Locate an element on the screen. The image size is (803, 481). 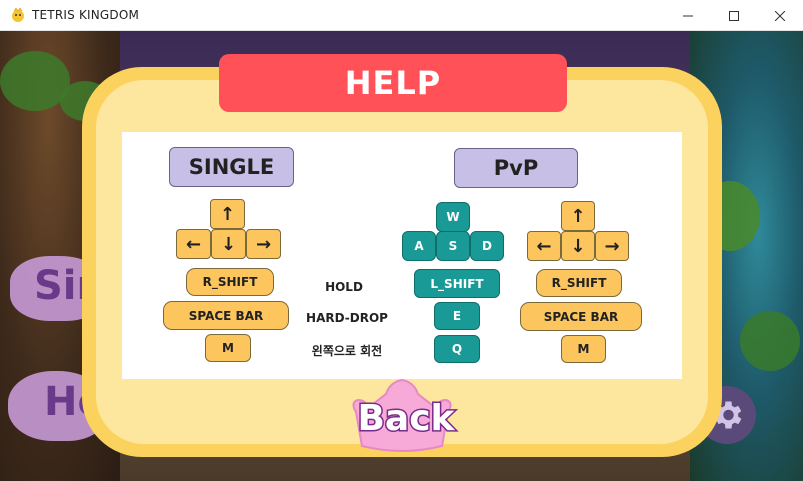
pvp-p2-left-key: ← is located at coordinates (544, 246).